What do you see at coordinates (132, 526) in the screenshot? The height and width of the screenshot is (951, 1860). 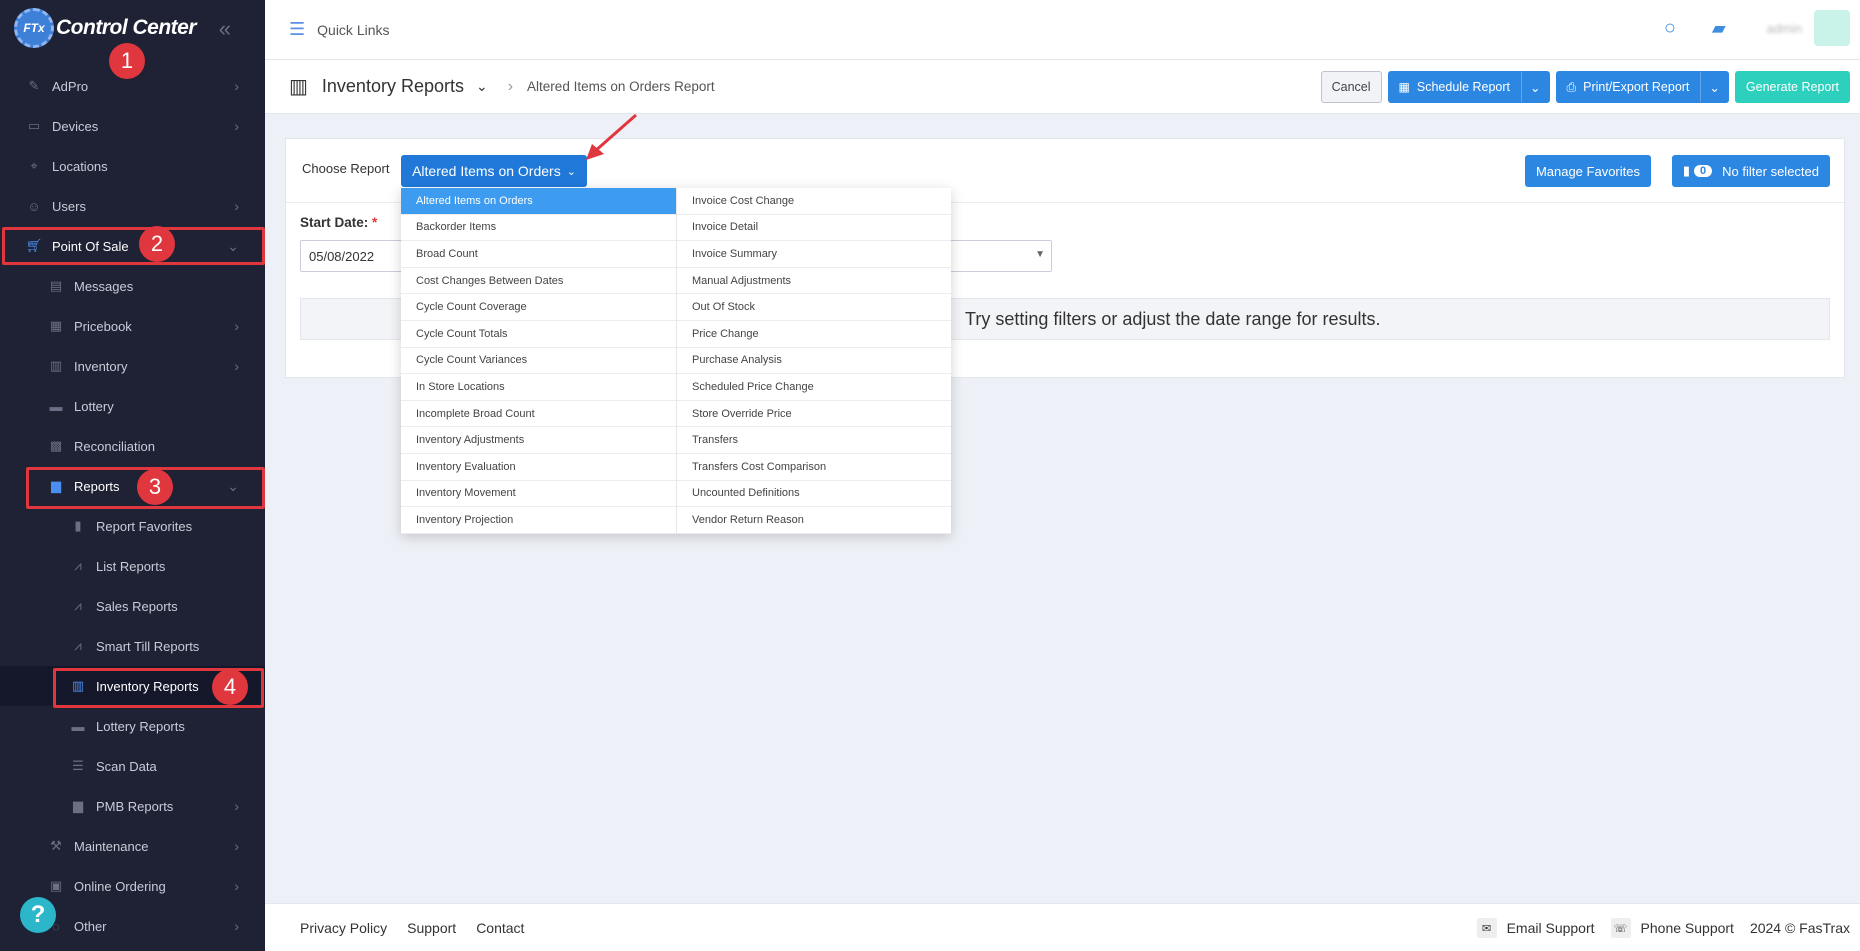 I see `sidebar-item-report-favorites: ▮ Report Favorites` at bounding box center [132, 526].